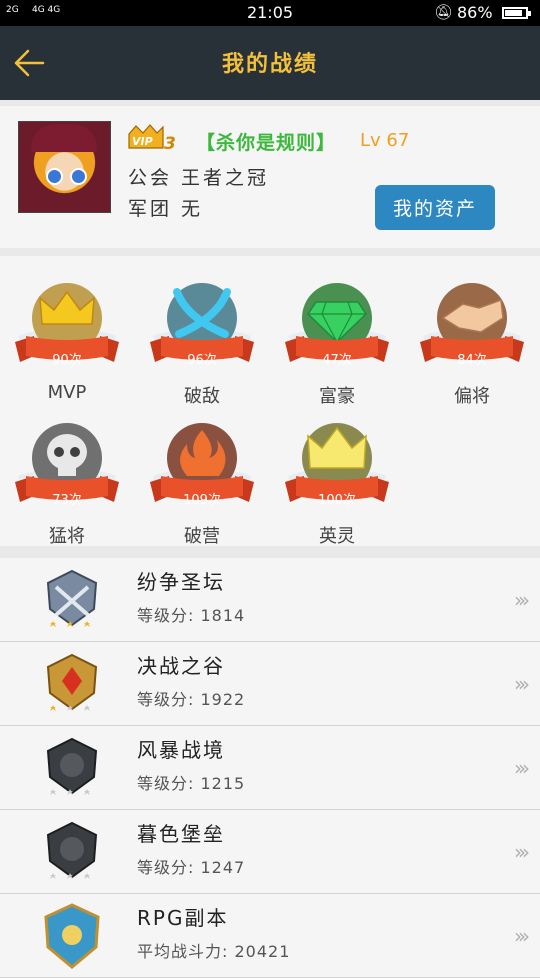 This screenshot has width=540, height=978. What do you see at coordinates (270, 936) in the screenshot?
I see `list-item: RPG副本 平均战斗力: 20421 ›››` at bounding box center [270, 936].